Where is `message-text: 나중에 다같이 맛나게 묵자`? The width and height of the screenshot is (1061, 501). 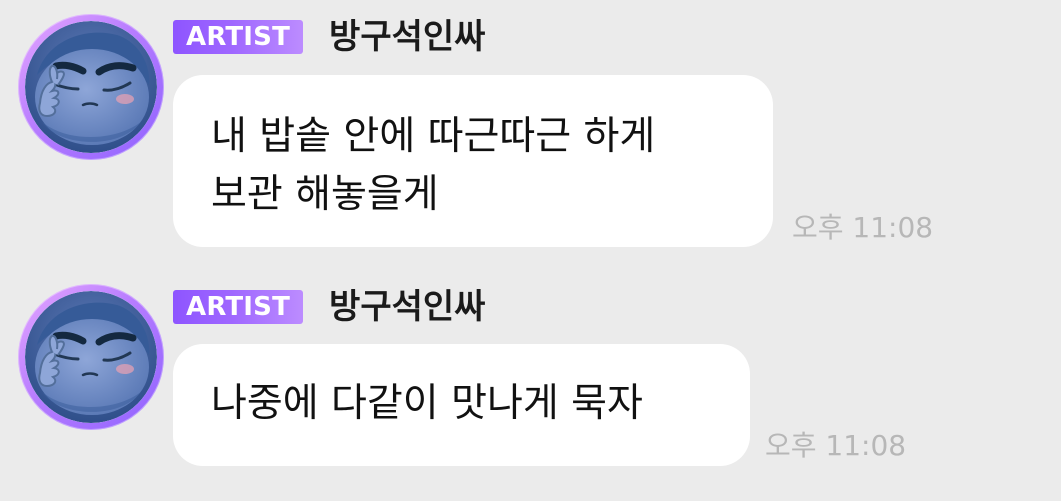
message-text: 나중에 다같이 맛나게 묵자 is located at coordinates (427, 403).